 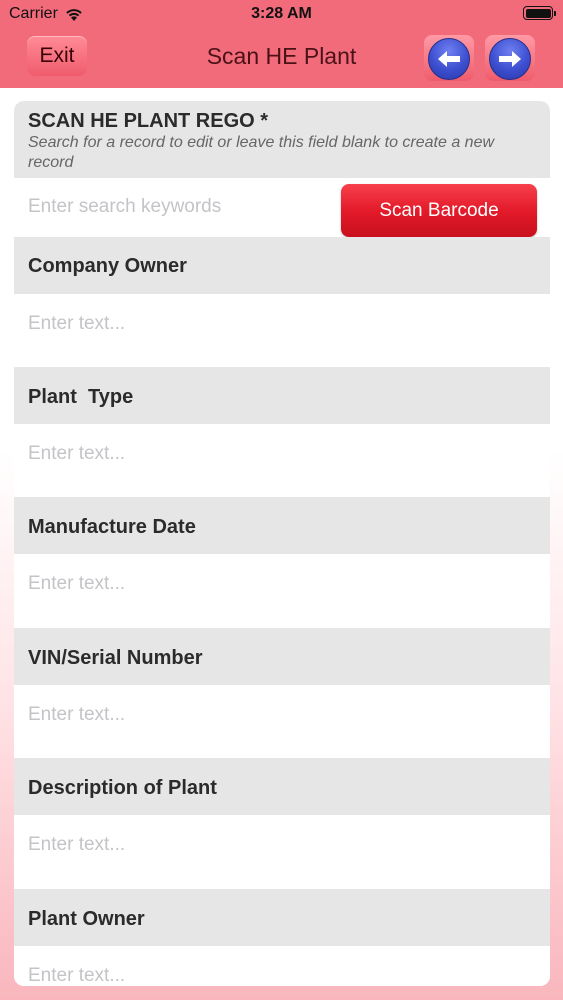 I want to click on plant-type-header: Plant Type, so click(x=282, y=395).